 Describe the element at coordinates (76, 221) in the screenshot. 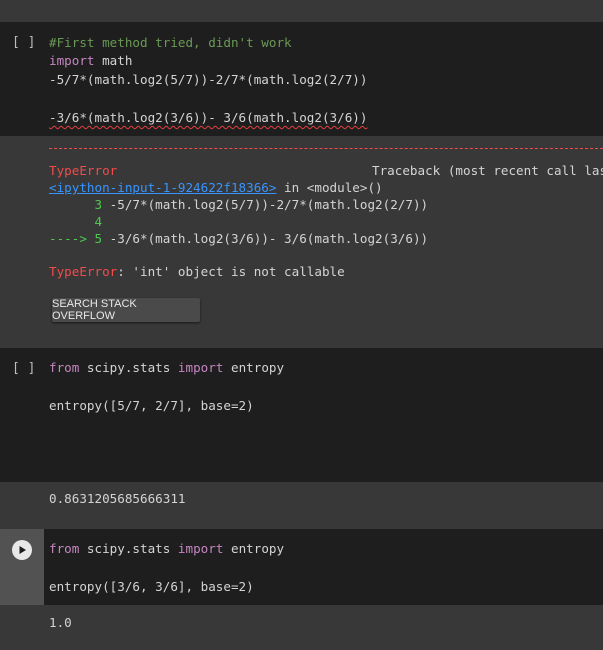

I see `traceback-line-4: 4` at that location.